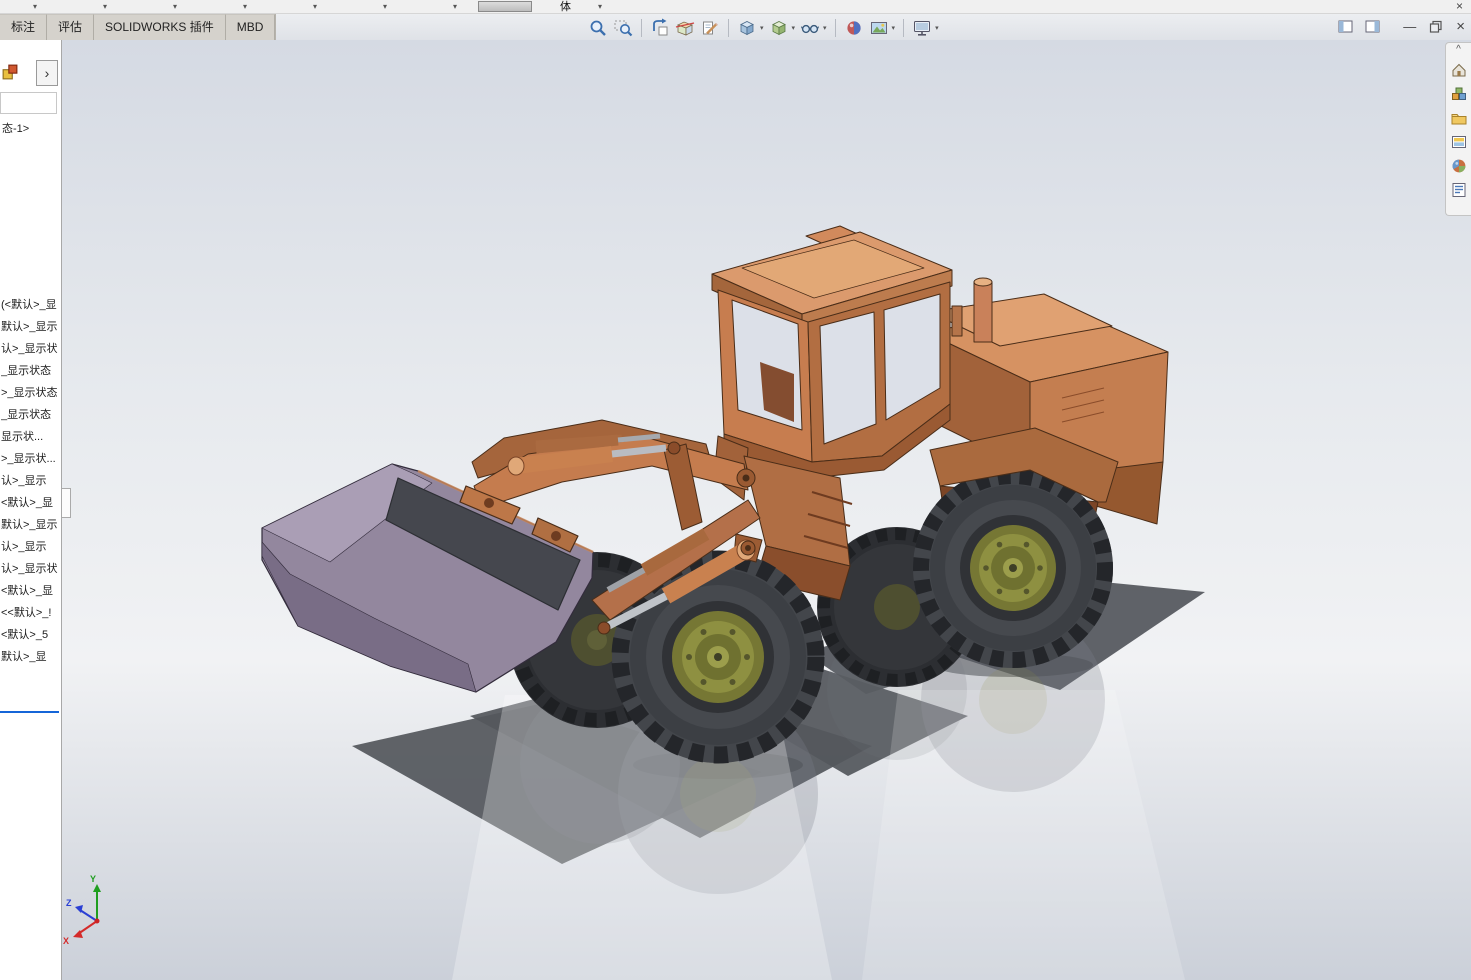 The image size is (1471, 980). I want to click on task-pane-collapse-icon: ^, so click(1458, 50).